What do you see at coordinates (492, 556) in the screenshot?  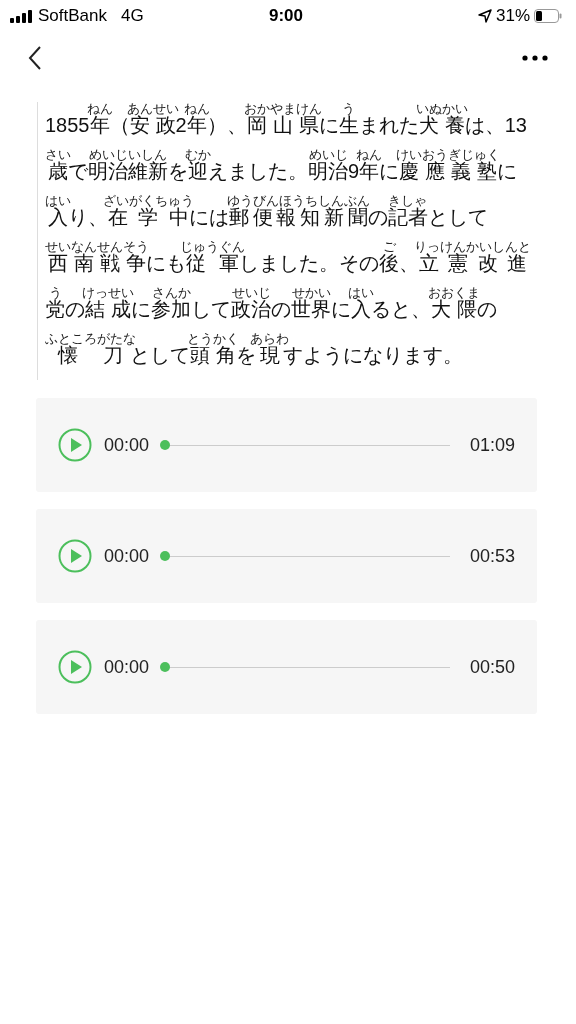 I see `duration-time: 00:53` at bounding box center [492, 556].